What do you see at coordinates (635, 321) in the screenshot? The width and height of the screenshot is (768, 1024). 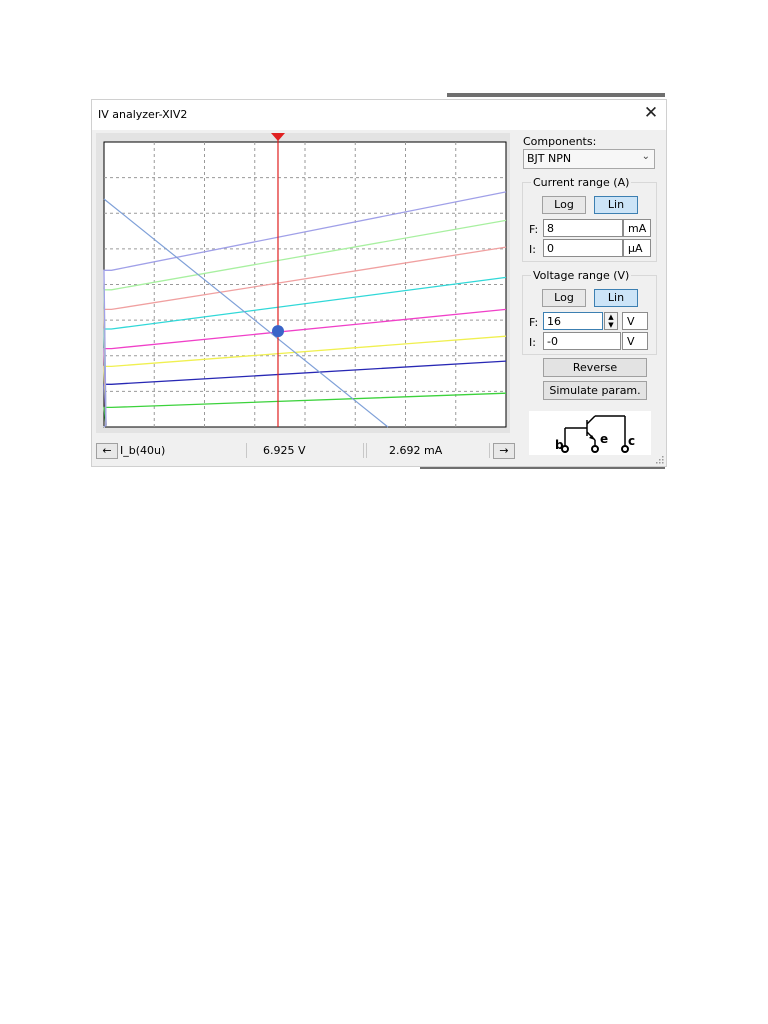 I see `voltage-f-unit: V` at bounding box center [635, 321].